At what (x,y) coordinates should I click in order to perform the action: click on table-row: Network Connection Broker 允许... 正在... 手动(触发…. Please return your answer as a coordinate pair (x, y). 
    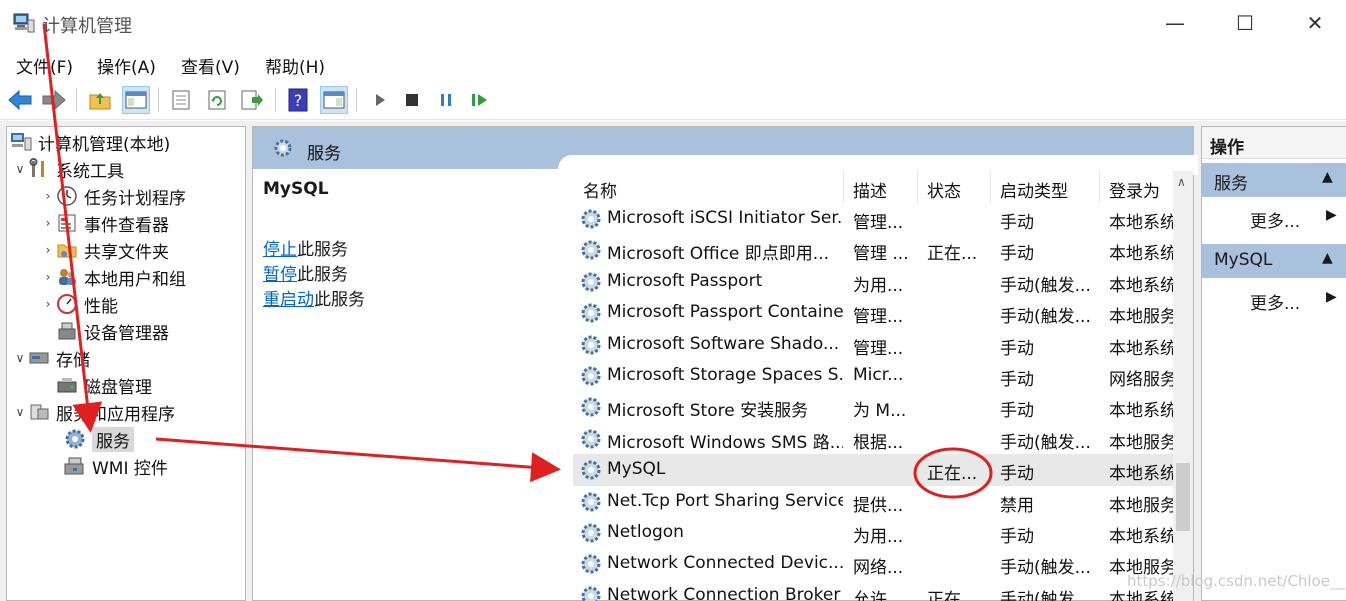
    Looking at the image, I should click on (873, 590).